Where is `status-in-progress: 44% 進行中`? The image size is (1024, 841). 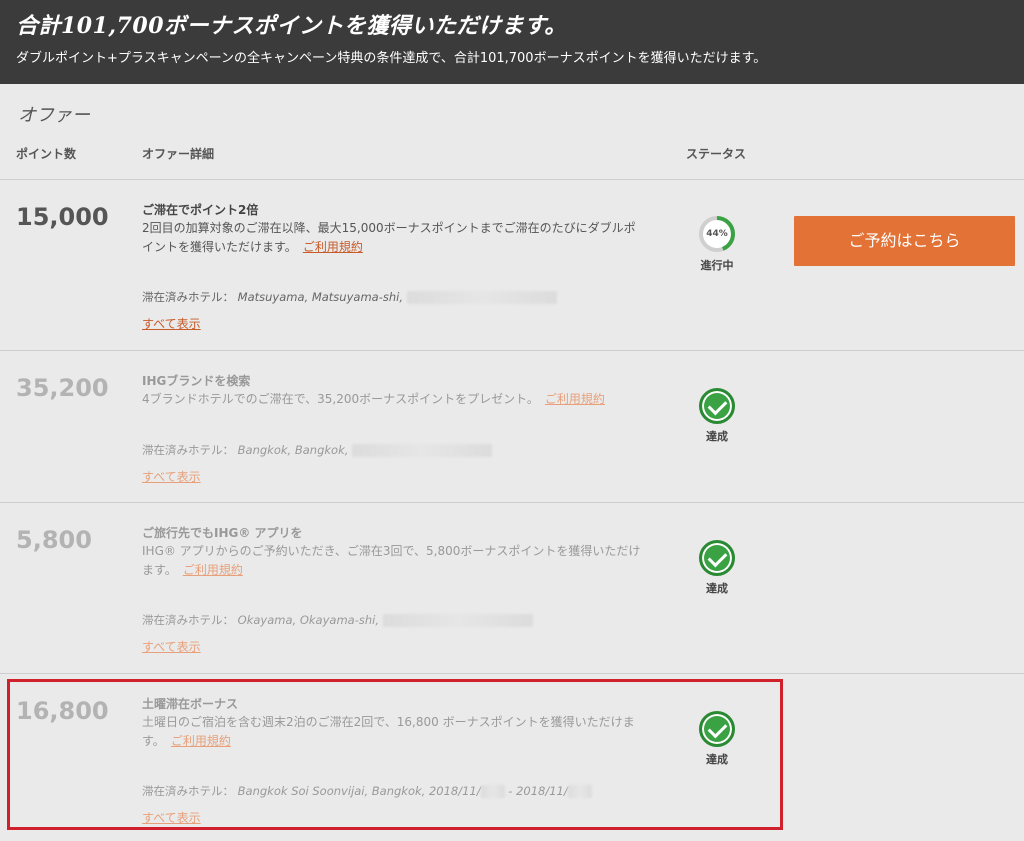 status-in-progress: 44% 進行中 is located at coordinates (717, 244).